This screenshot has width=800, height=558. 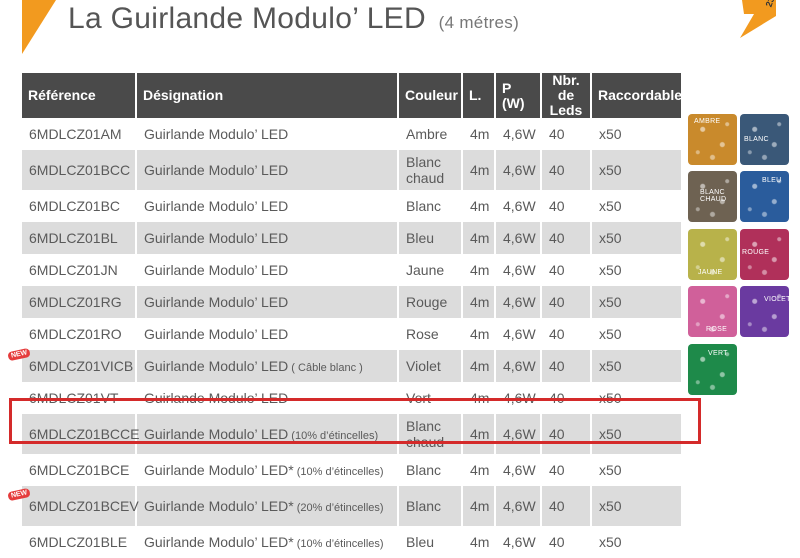 I want to click on cell-reference: 6MDLCZ01BCC, so click(x=79, y=170).